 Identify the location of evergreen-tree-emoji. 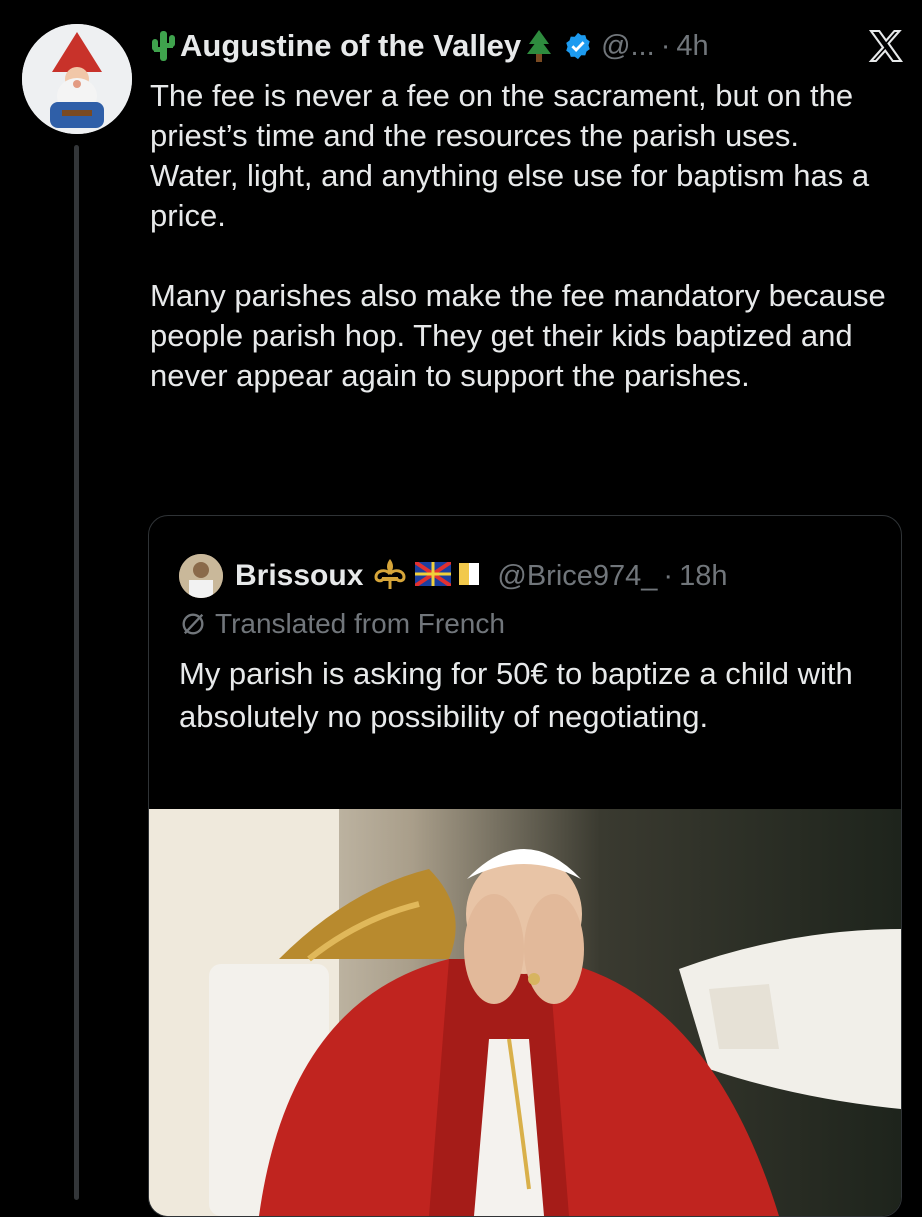
(539, 46).